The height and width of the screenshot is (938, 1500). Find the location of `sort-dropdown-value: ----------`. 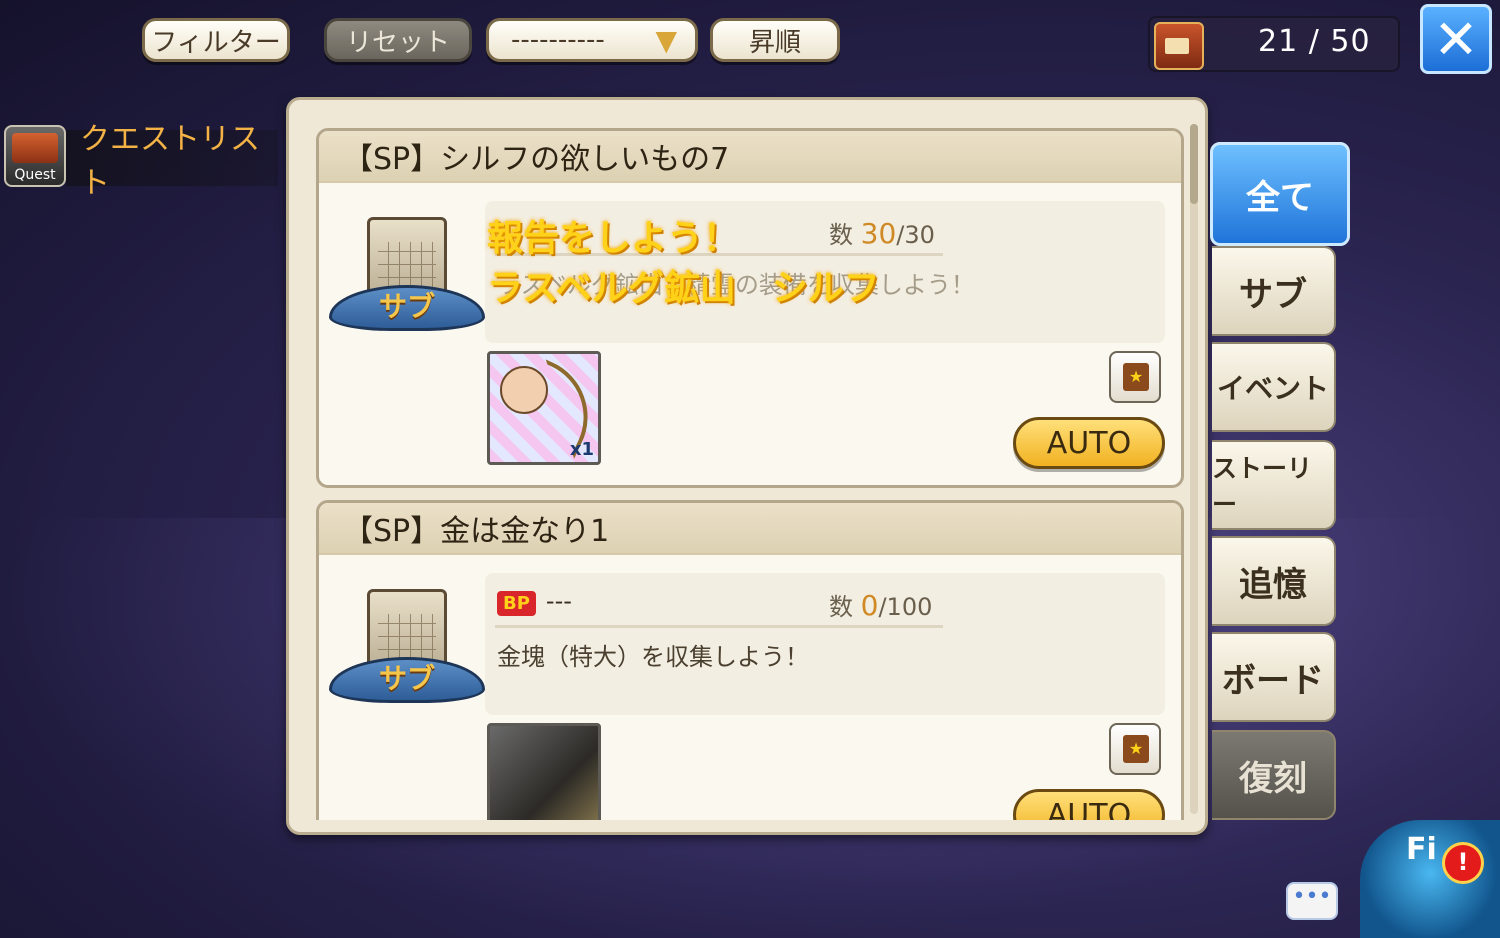

sort-dropdown-value: ---------- is located at coordinates (558, 40).